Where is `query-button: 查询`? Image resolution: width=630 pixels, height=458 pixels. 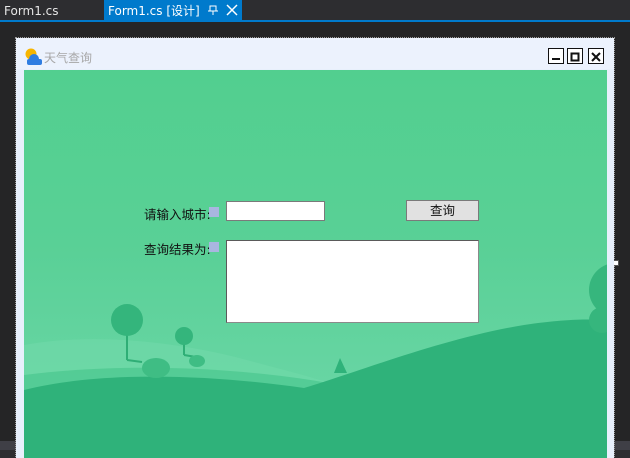
query-button: 查询 is located at coordinates (442, 210).